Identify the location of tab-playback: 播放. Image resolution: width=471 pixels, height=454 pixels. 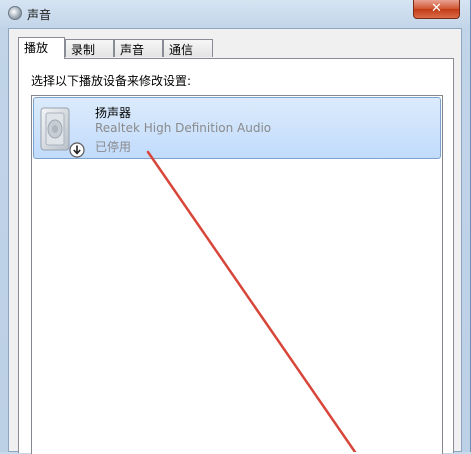
(41, 48).